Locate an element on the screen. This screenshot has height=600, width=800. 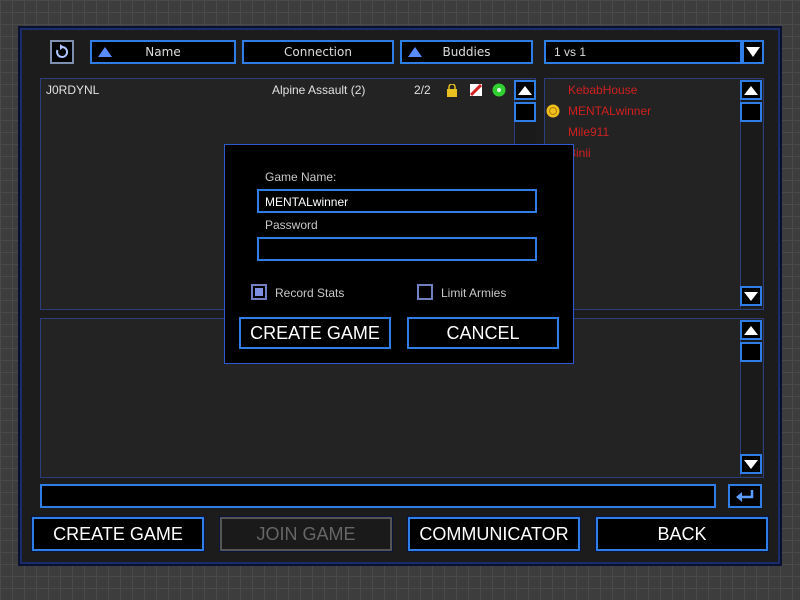
chat-scroll-down-button is located at coordinates (751, 464).